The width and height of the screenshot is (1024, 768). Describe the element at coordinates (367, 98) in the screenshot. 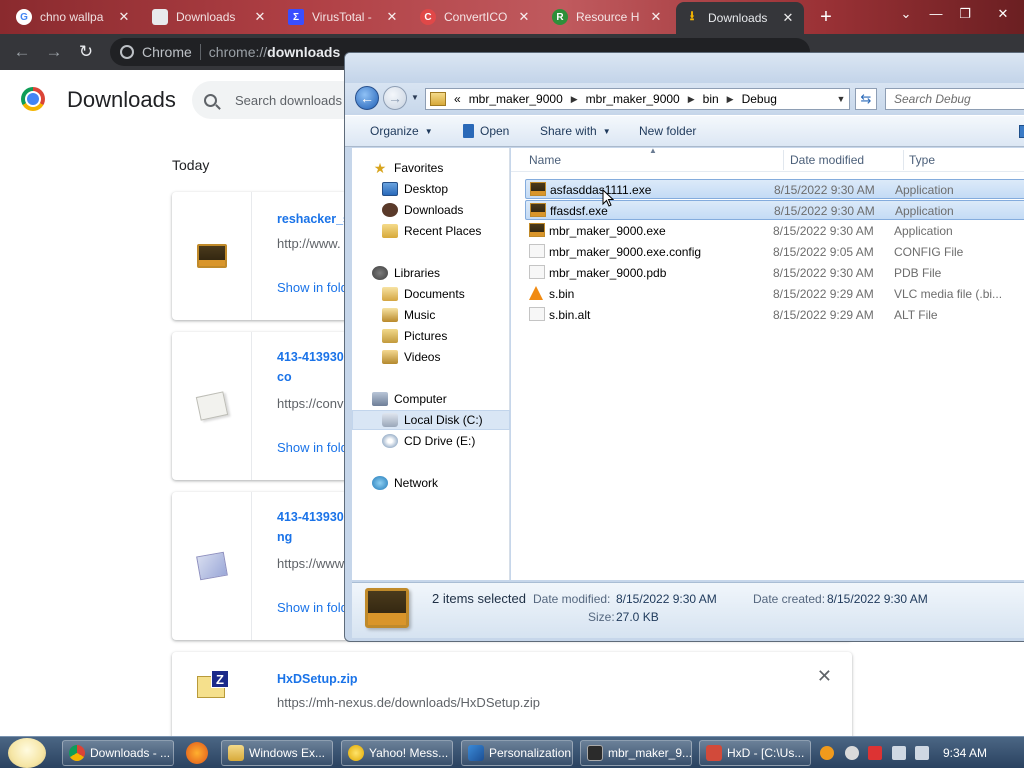

I see `back-button: ←` at that location.